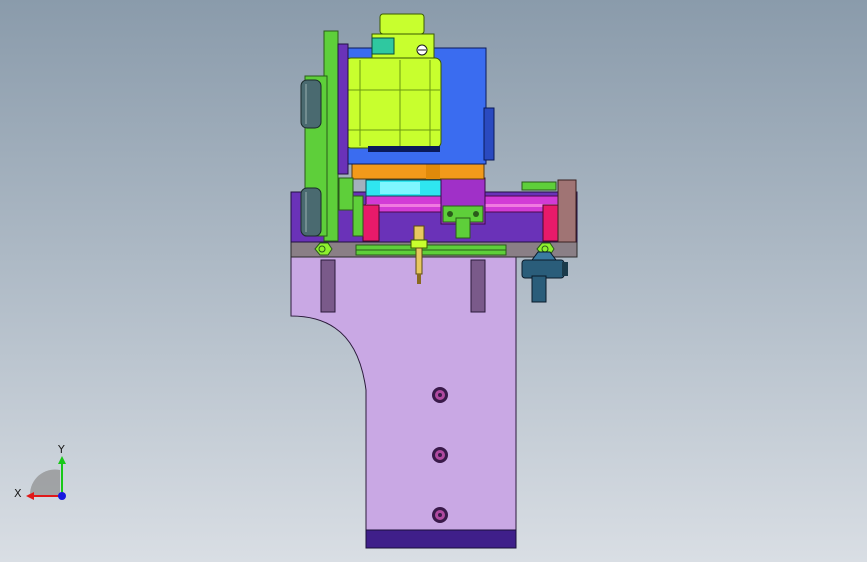  I want to click on end-cap, so click(567, 211).